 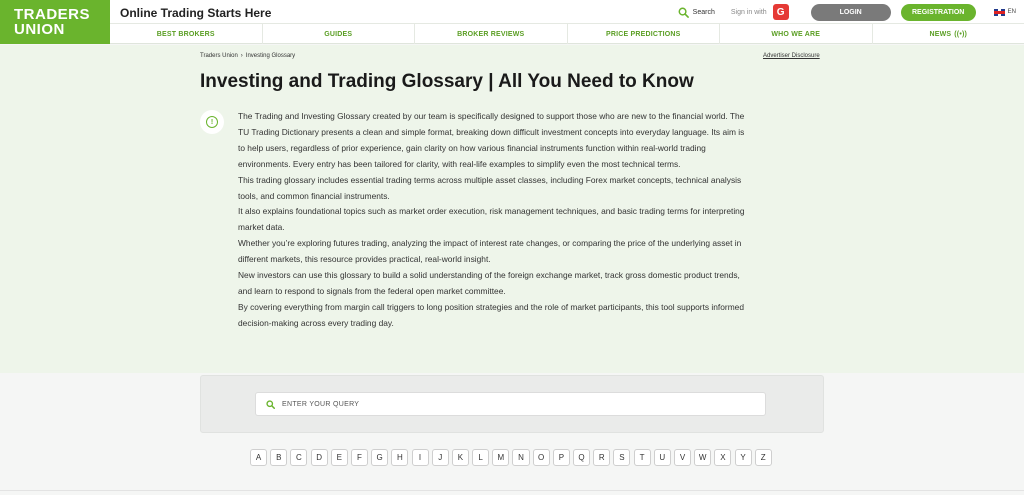 I want to click on nav-guides: GUIDES, so click(x=339, y=34).